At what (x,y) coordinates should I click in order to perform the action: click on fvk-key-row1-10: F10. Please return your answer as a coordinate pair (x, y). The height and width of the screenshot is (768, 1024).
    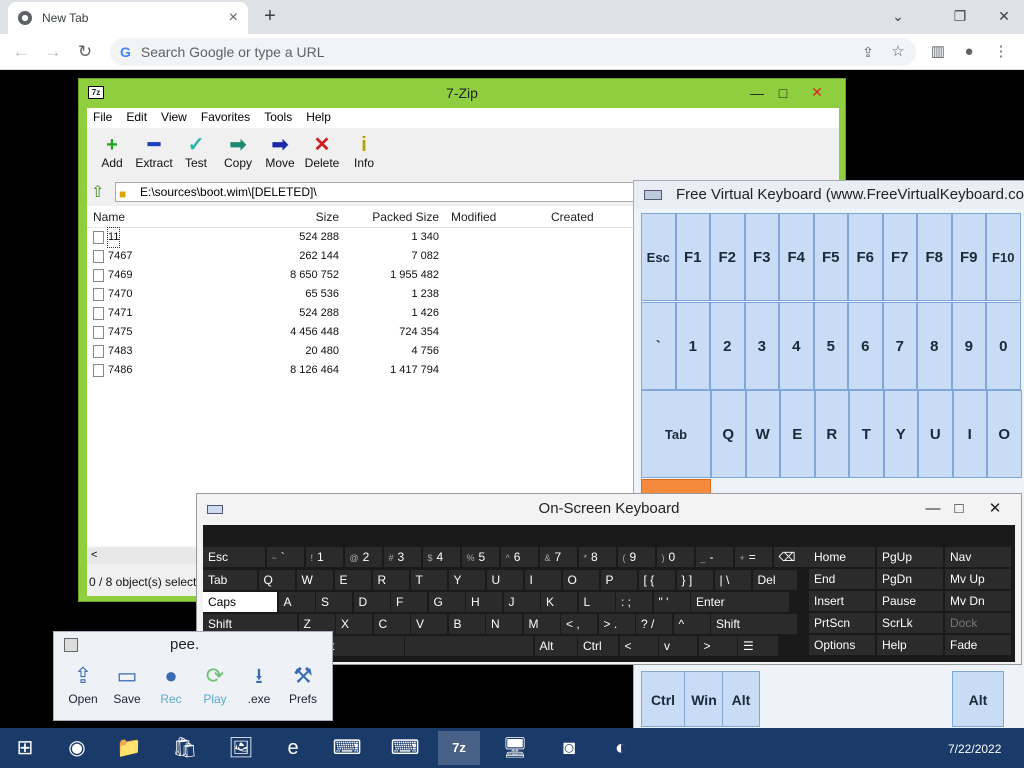
    Looking at the image, I should click on (1003, 257).